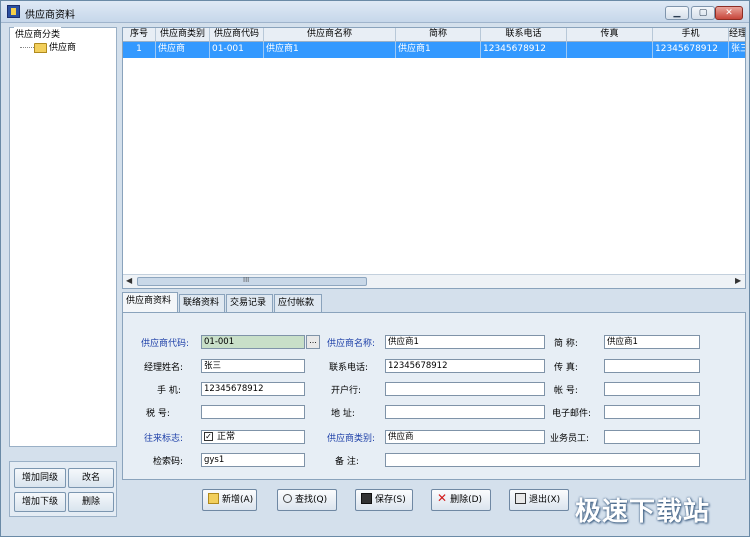 This screenshot has width=750, height=537. I want to click on column-header: 联系电话, so click(524, 35).